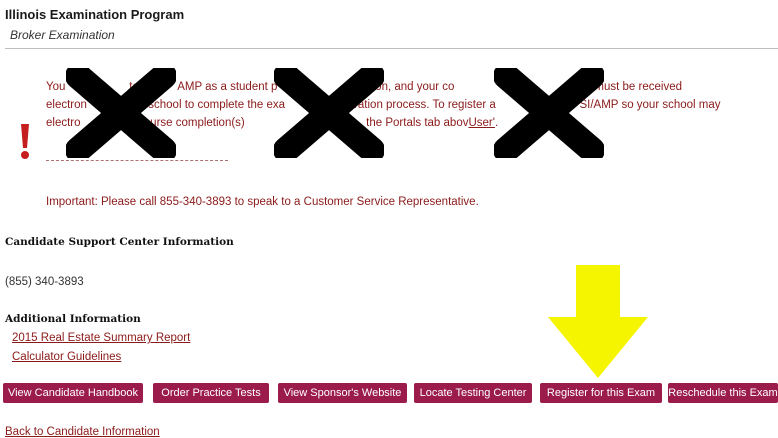  What do you see at coordinates (342, 393) in the screenshot?
I see `view-sponsor-website-button: View Sponsor's Website` at bounding box center [342, 393].